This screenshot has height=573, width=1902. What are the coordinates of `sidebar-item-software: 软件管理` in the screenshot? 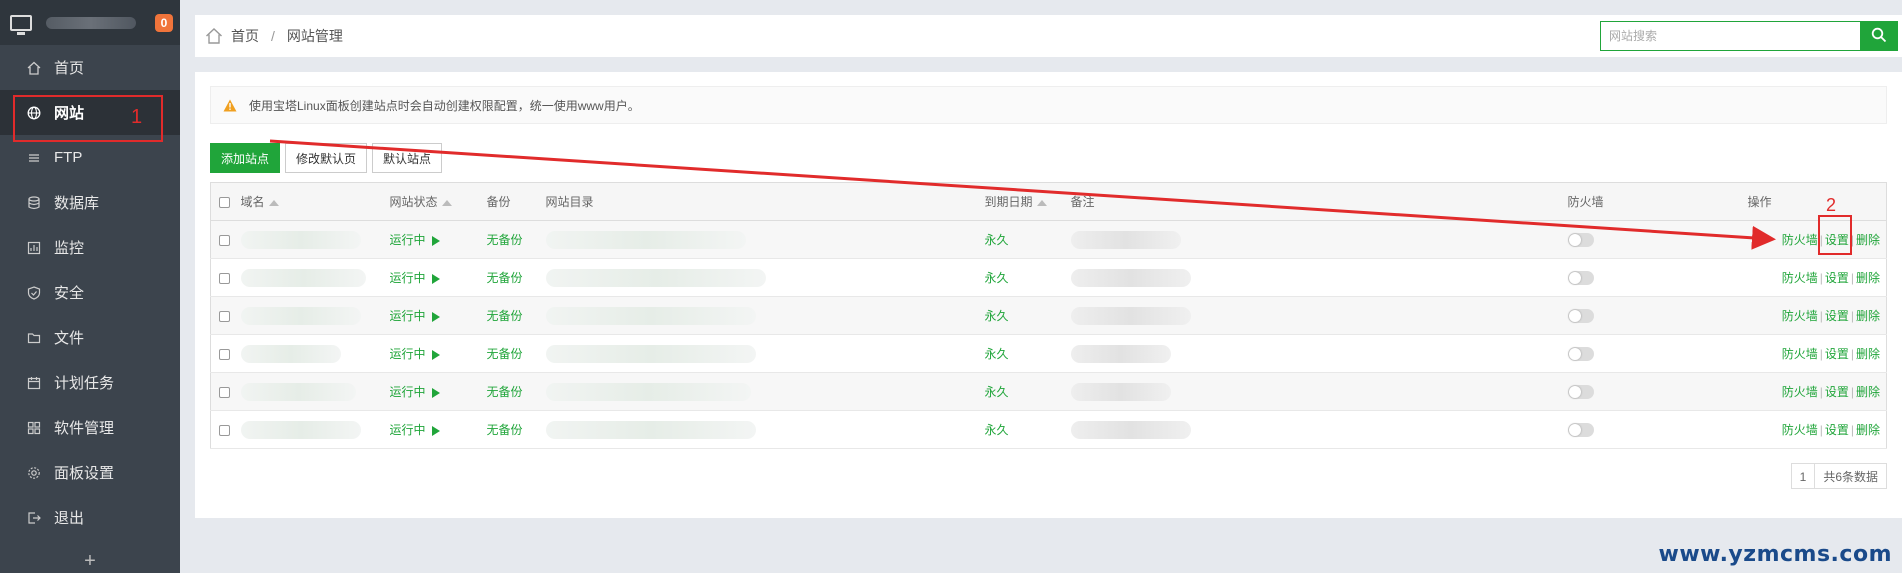 It's located at (90, 427).